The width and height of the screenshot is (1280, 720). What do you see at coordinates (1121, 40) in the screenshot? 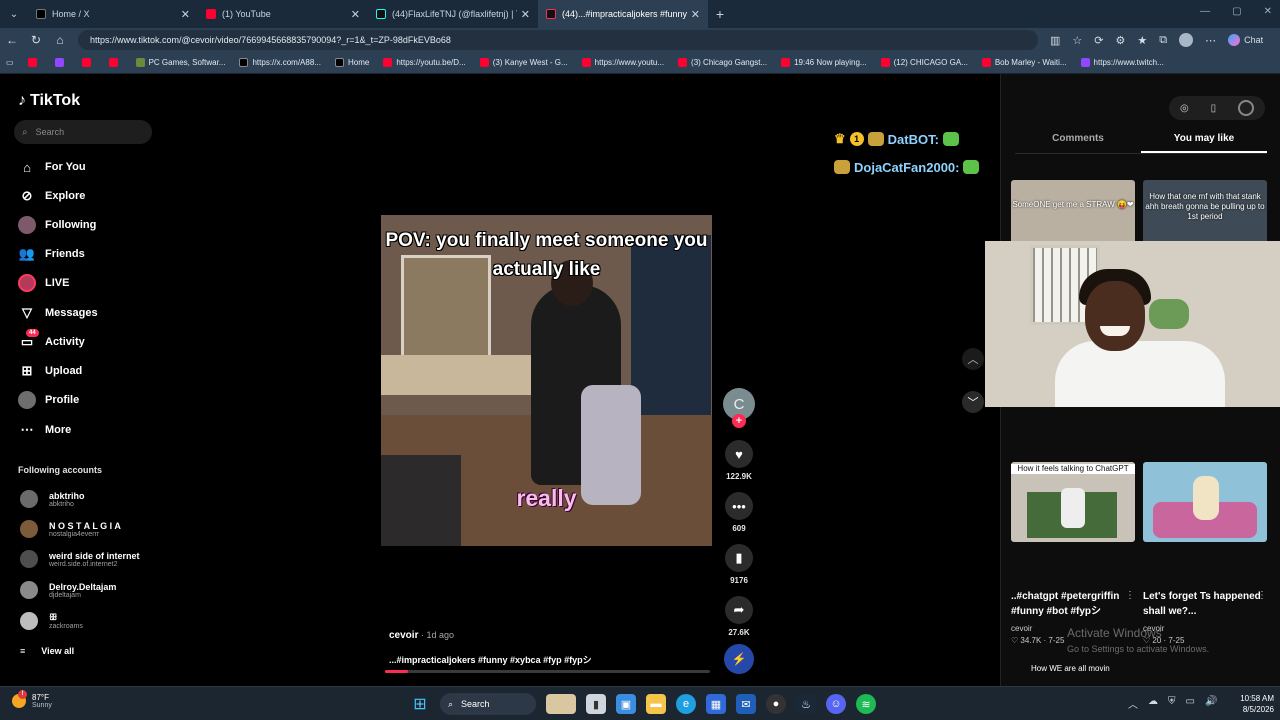
I see `tracking-icon: ⚙` at bounding box center [1121, 40].